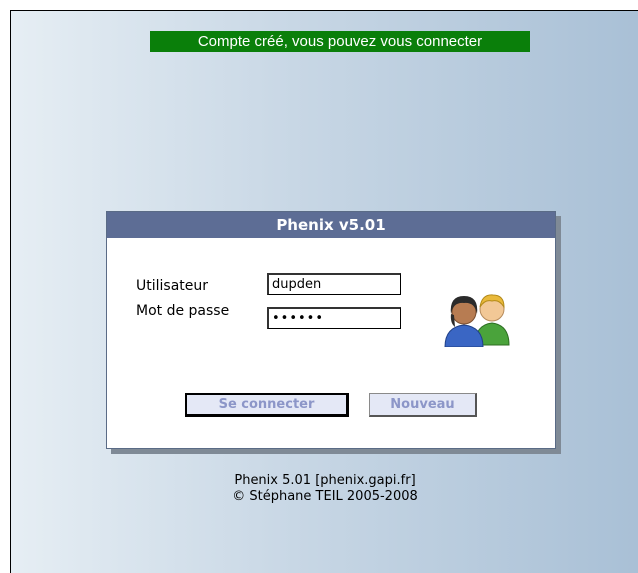  I want to click on users-icon, so click(477, 320).